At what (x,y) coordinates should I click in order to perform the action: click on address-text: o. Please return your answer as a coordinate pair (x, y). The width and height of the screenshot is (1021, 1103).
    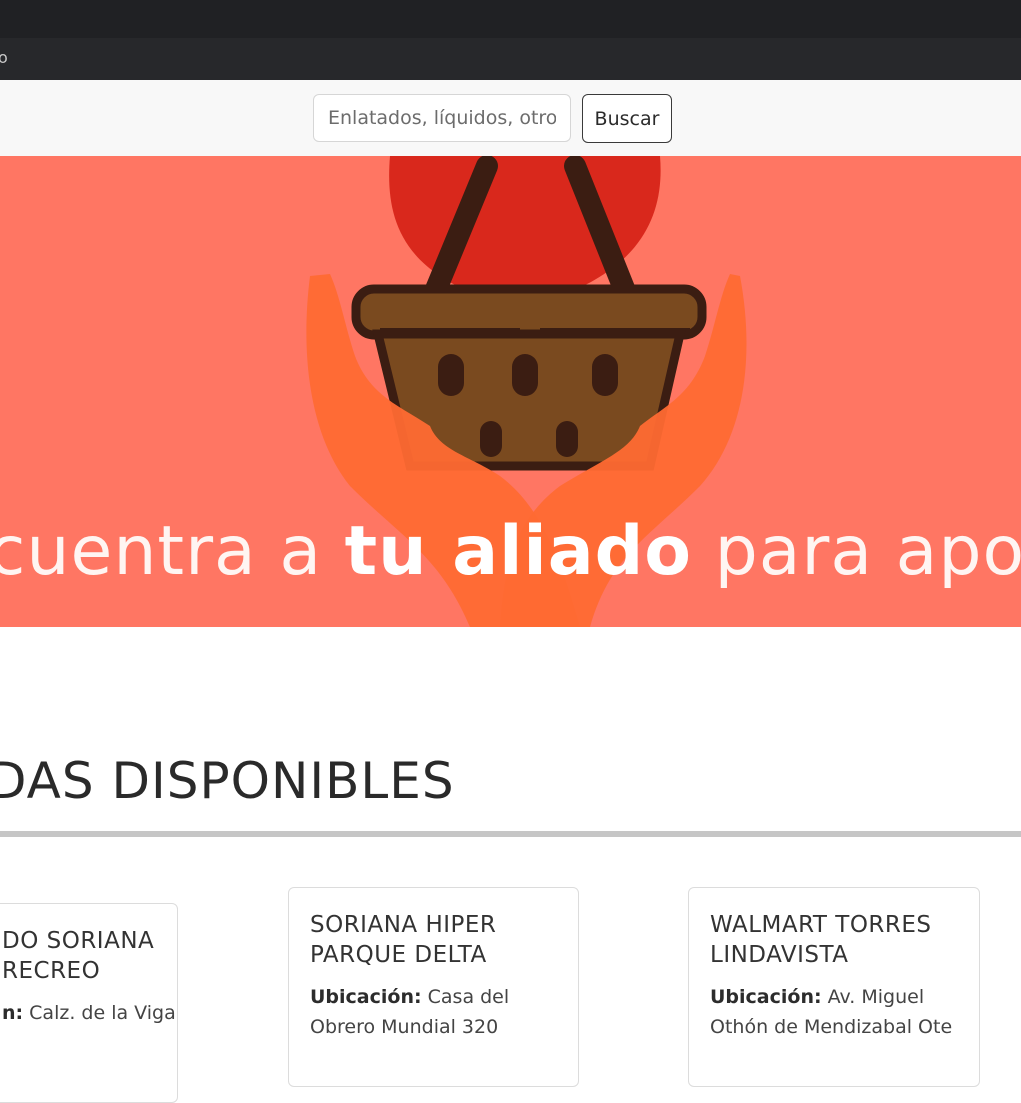
    Looking at the image, I should click on (4, 57).